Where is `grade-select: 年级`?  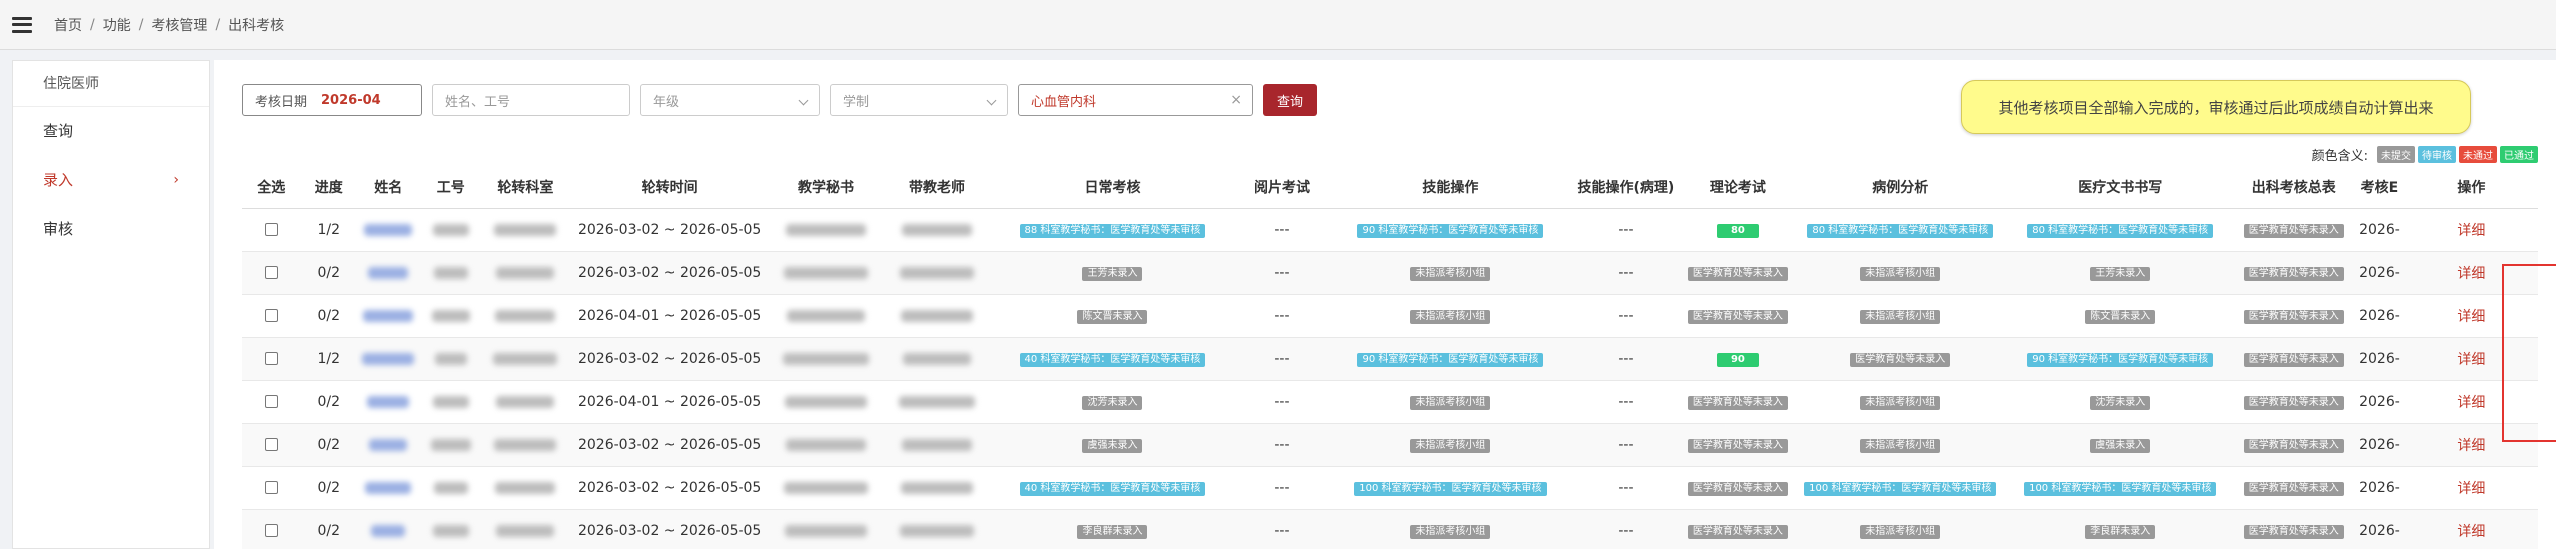
grade-select: 年级 is located at coordinates (730, 100).